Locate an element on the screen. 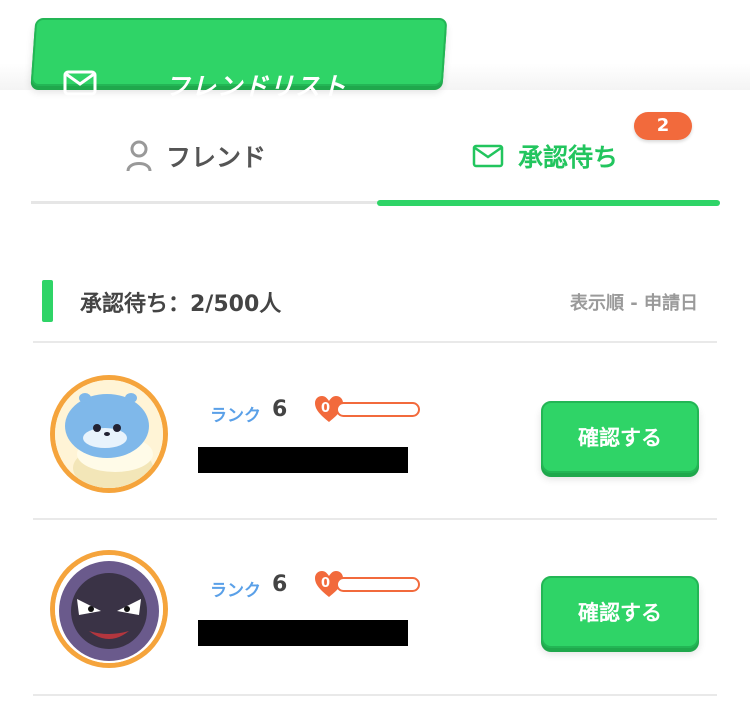  section-title: 承認待ち：2/500人 is located at coordinates (181, 304).